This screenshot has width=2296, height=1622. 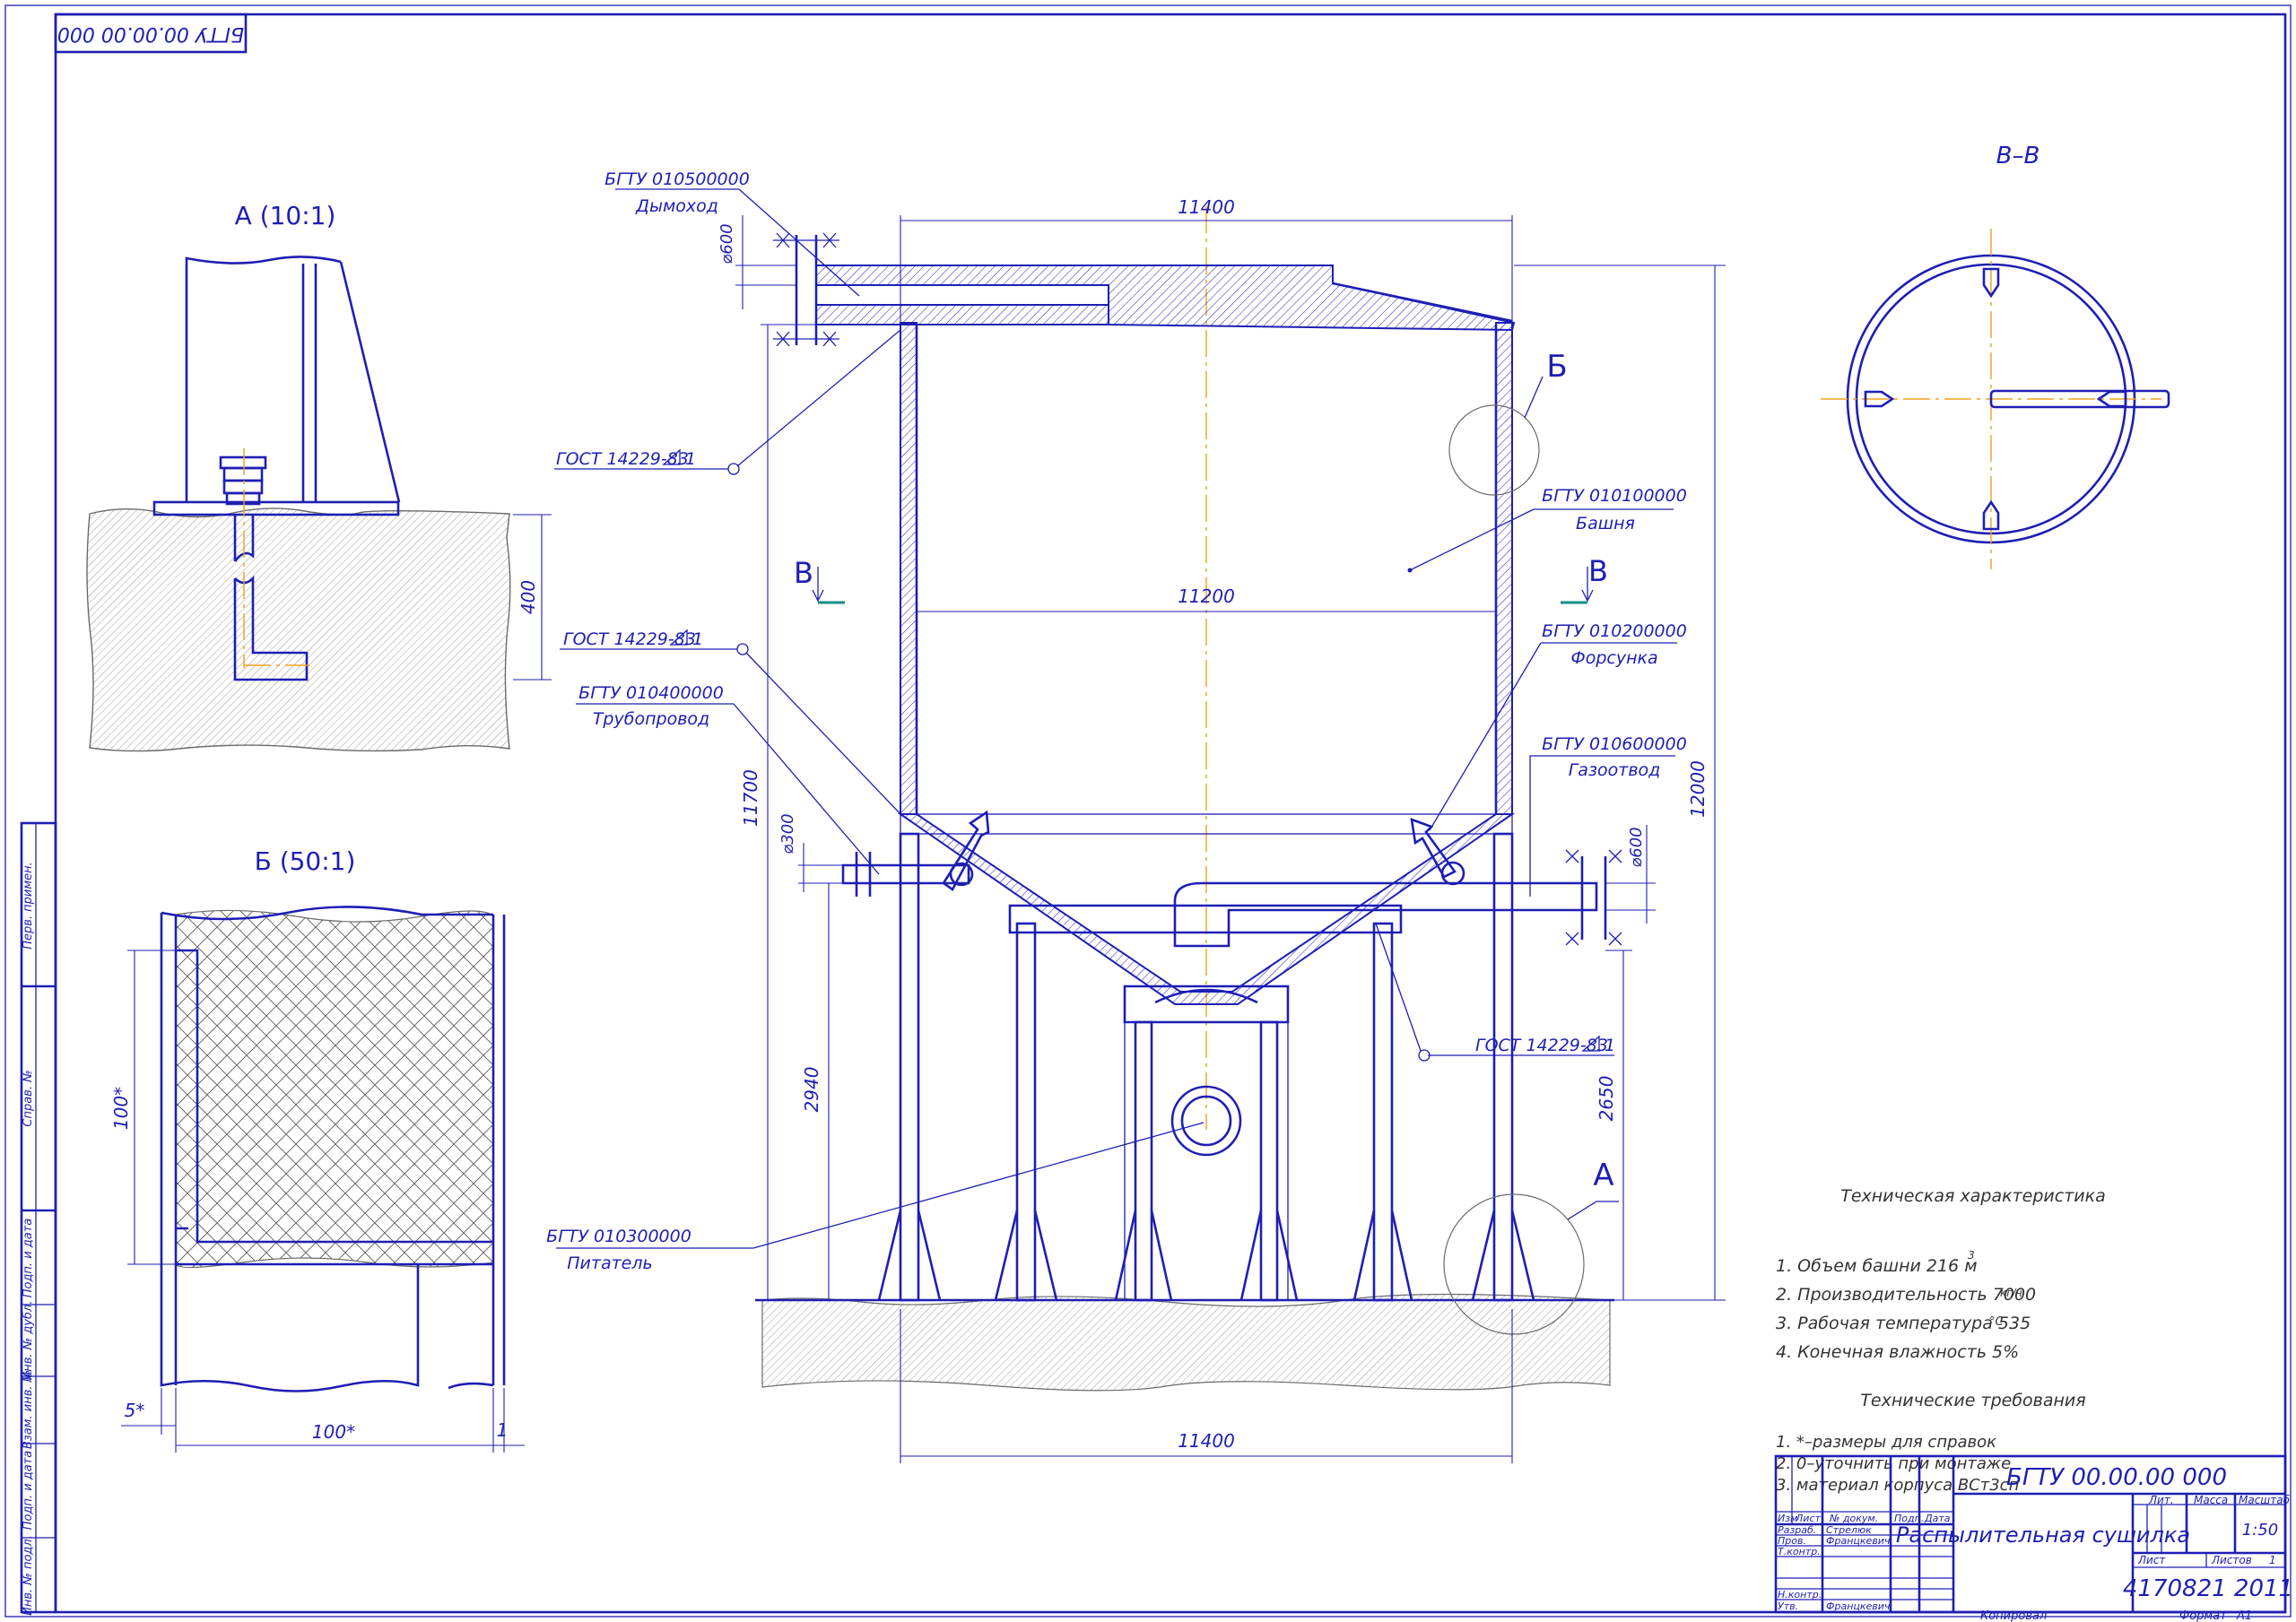 What do you see at coordinates (319, 476) in the screenshot?
I see `detail-a-view: А (10:1) 400` at bounding box center [319, 476].